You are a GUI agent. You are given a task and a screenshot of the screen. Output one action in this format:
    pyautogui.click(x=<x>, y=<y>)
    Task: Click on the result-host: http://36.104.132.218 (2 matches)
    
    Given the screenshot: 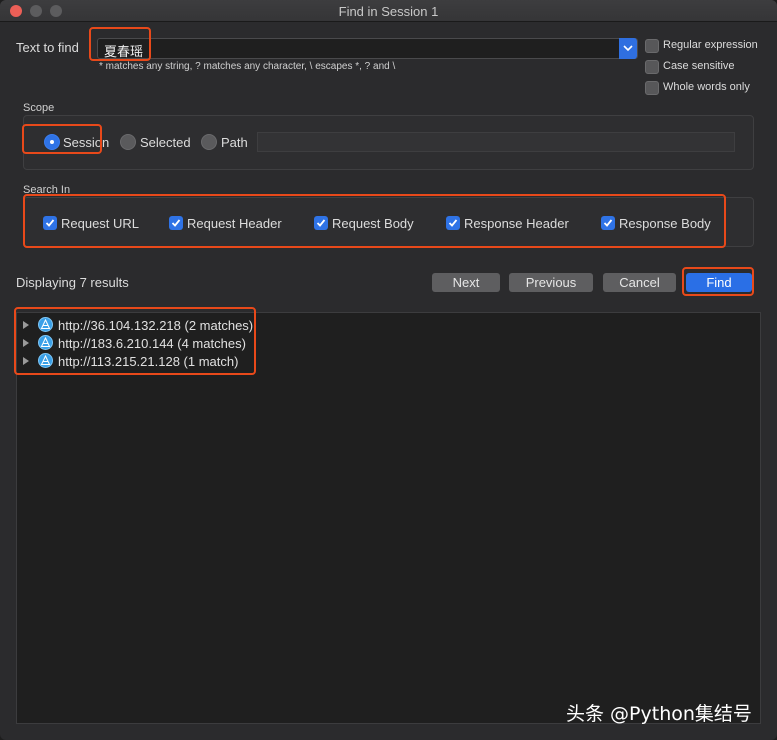 What is the action you would take?
    pyautogui.click(x=156, y=325)
    